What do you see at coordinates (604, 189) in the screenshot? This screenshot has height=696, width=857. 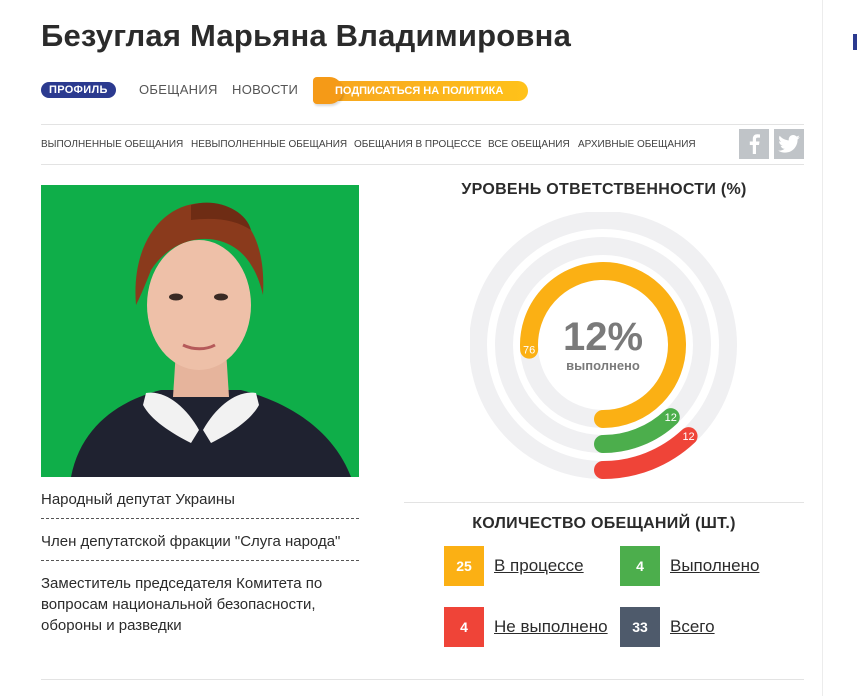 I see `responsibility-title: Уровень ответственности (%)` at bounding box center [604, 189].